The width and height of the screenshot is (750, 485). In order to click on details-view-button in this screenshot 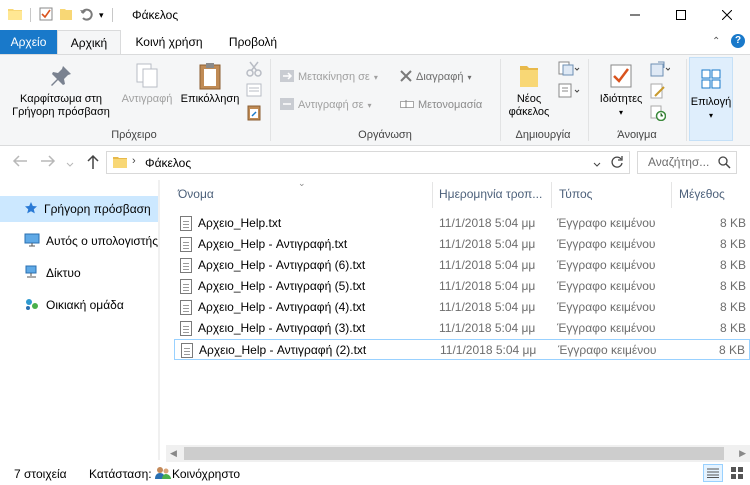, I will do `click(713, 473)`.